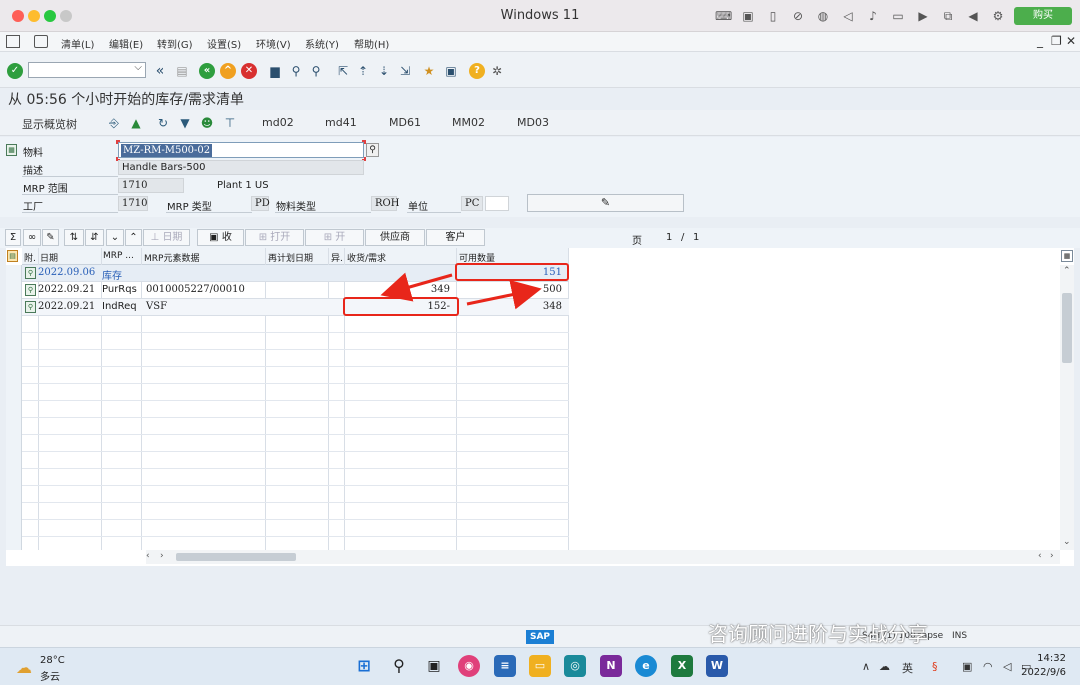 This screenshot has width=1080, height=685. What do you see at coordinates (540, 637) in the screenshot?
I see `sap-logo: SAP` at bounding box center [540, 637].